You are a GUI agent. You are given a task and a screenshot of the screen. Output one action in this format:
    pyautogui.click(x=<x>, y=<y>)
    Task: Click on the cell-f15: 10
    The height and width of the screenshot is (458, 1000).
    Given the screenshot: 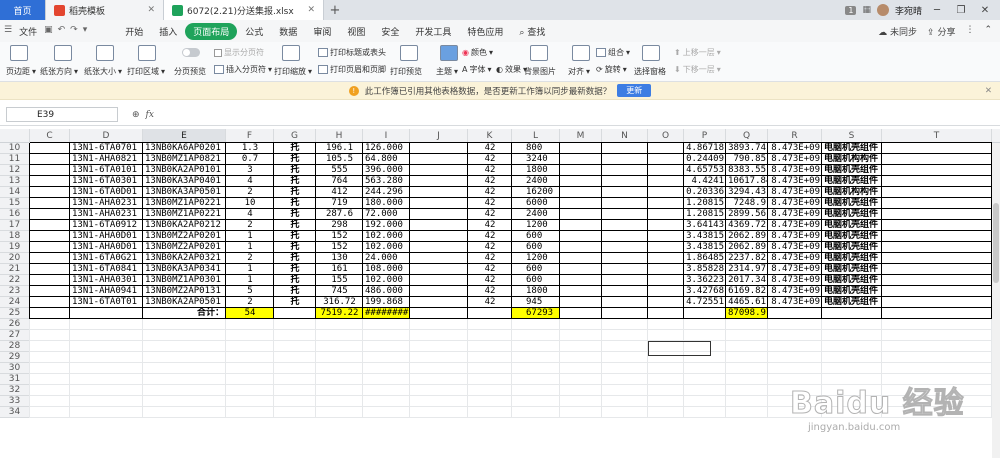 What is the action you would take?
    pyautogui.click(x=250, y=203)
    